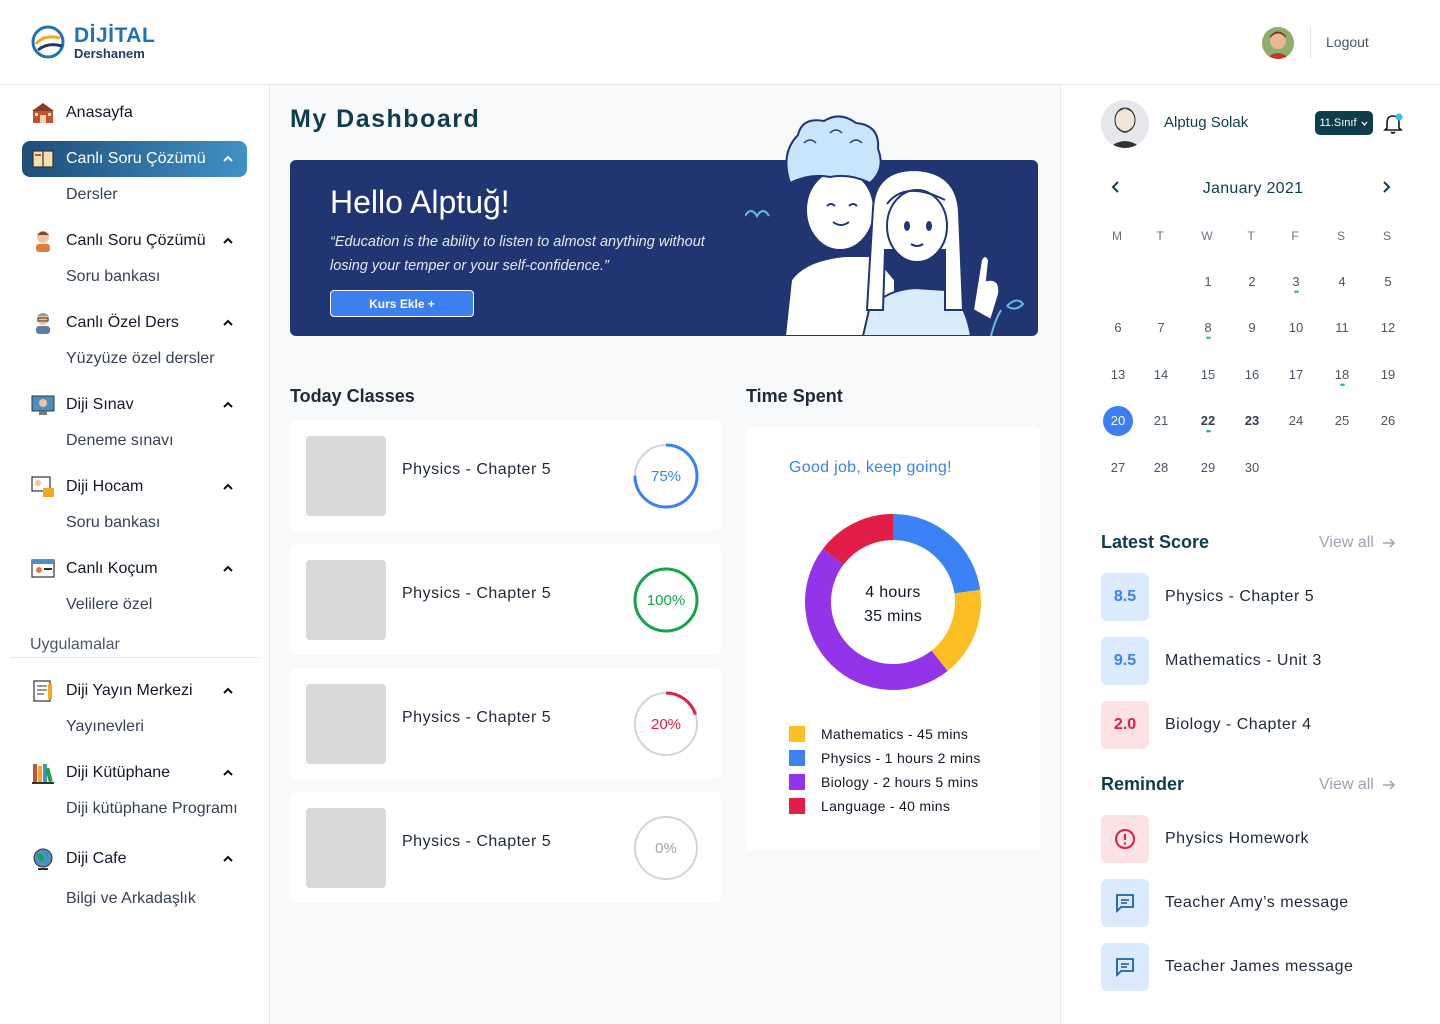 The width and height of the screenshot is (1440, 1024). What do you see at coordinates (134, 569) in the screenshot?
I see `sidebar-item-canli-kocum: Canlı Koçum` at bounding box center [134, 569].